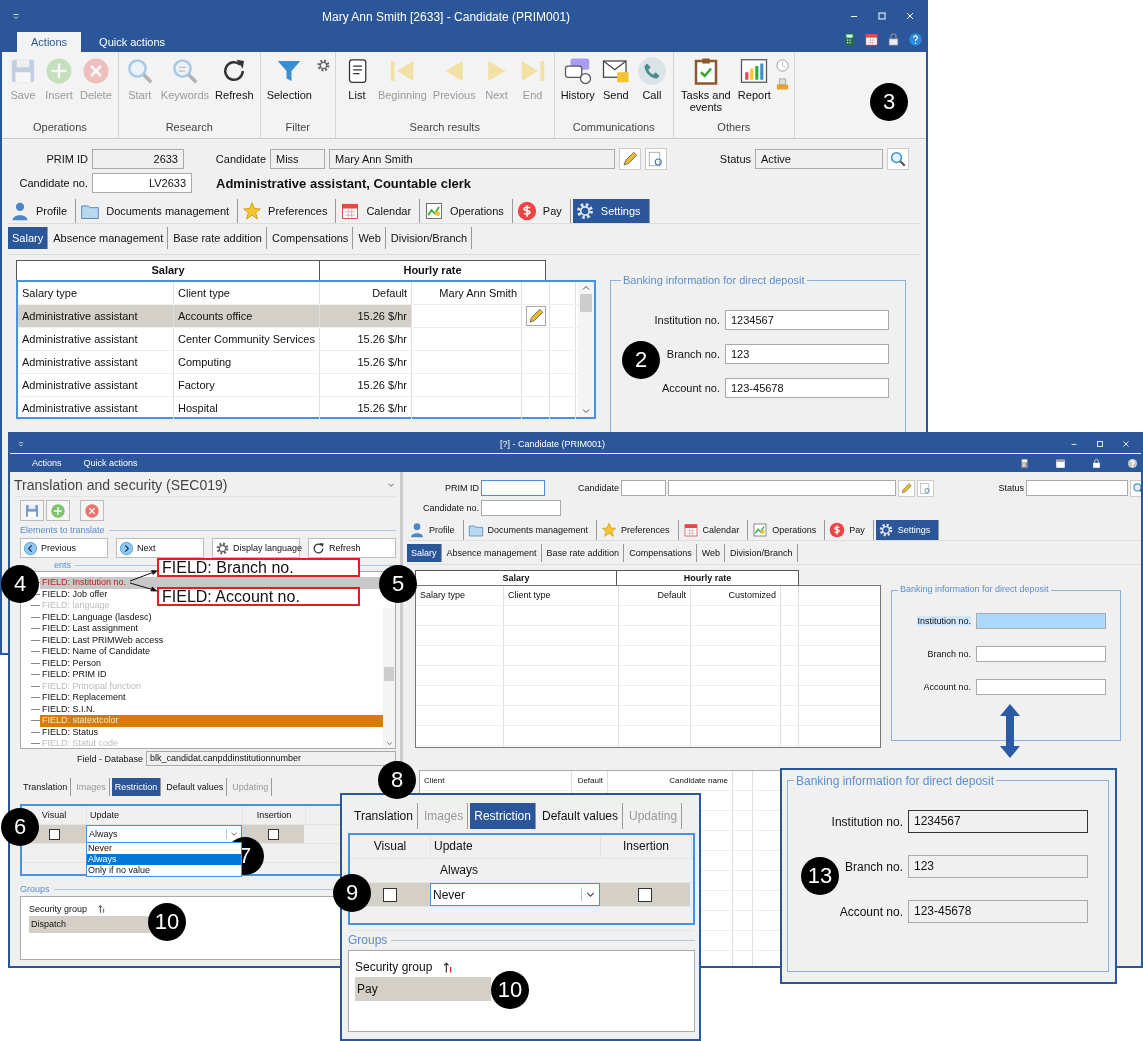 The image size is (1143, 1041). Describe the element at coordinates (132, 42) in the screenshot. I see `ribbon-tab: Quick actions` at that location.